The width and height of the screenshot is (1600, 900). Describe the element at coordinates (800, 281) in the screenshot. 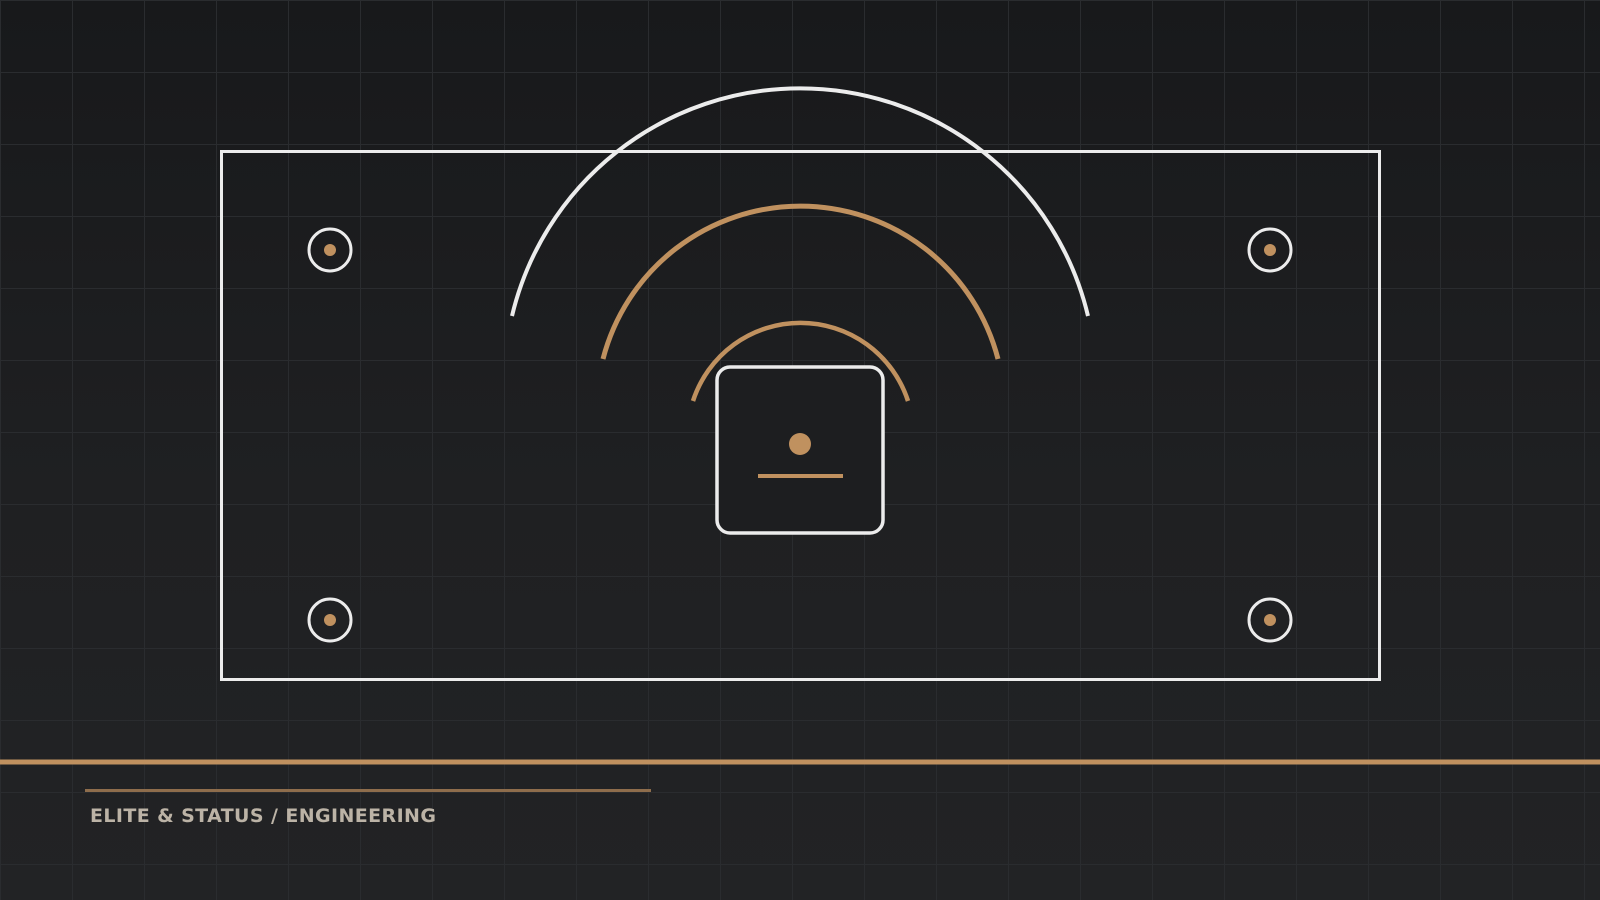

I see `middle-arc` at that location.